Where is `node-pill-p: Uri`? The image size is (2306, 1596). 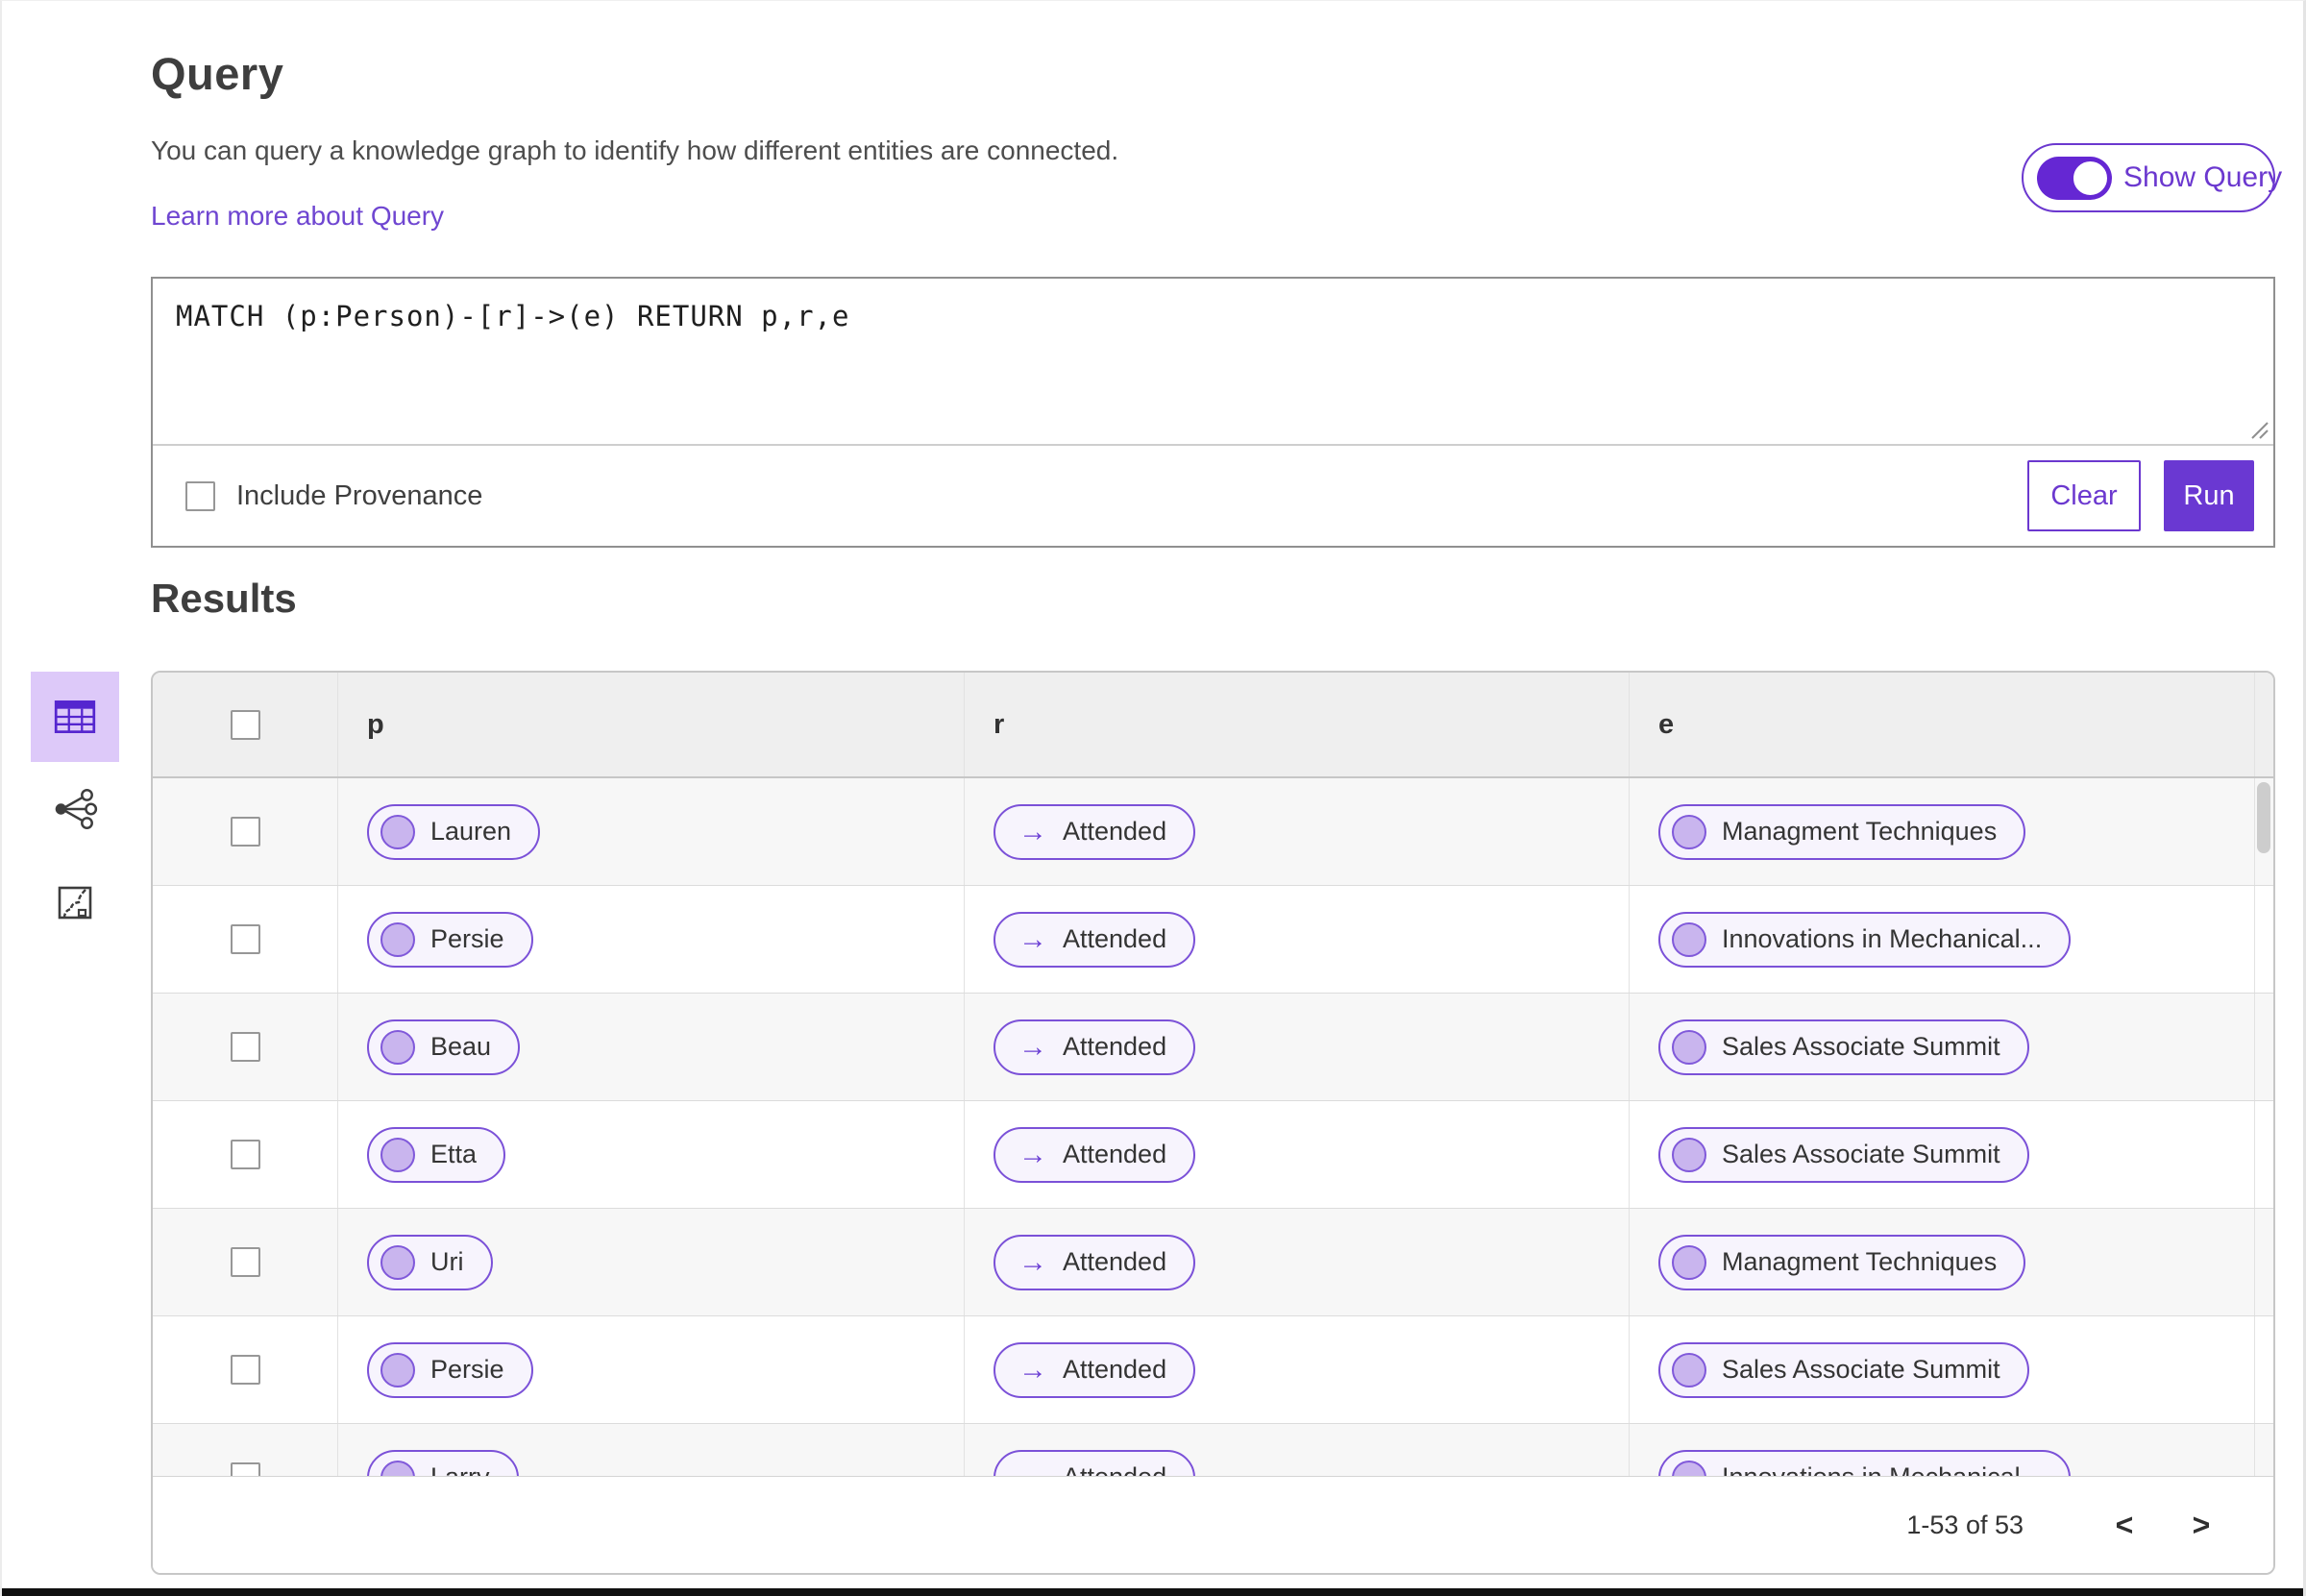 node-pill-p: Uri is located at coordinates (430, 1262).